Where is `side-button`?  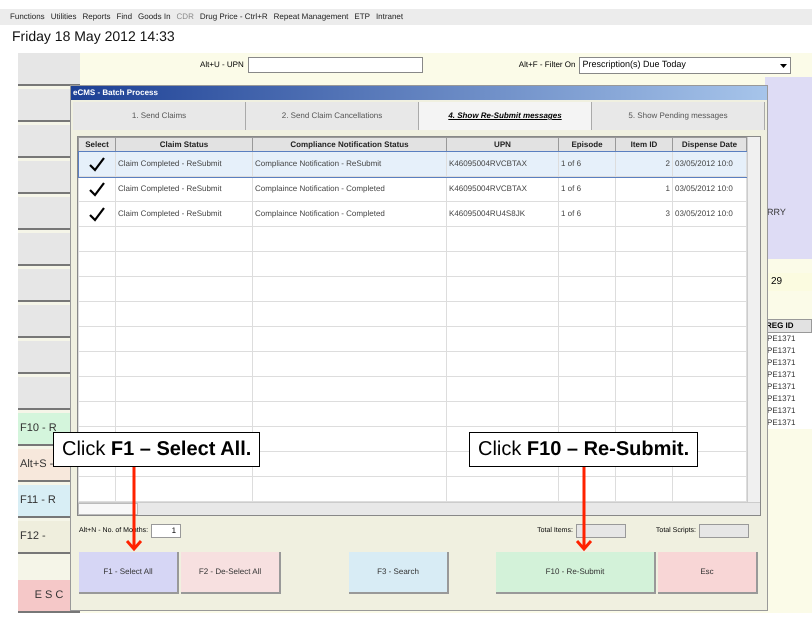
side-button is located at coordinates (49, 69).